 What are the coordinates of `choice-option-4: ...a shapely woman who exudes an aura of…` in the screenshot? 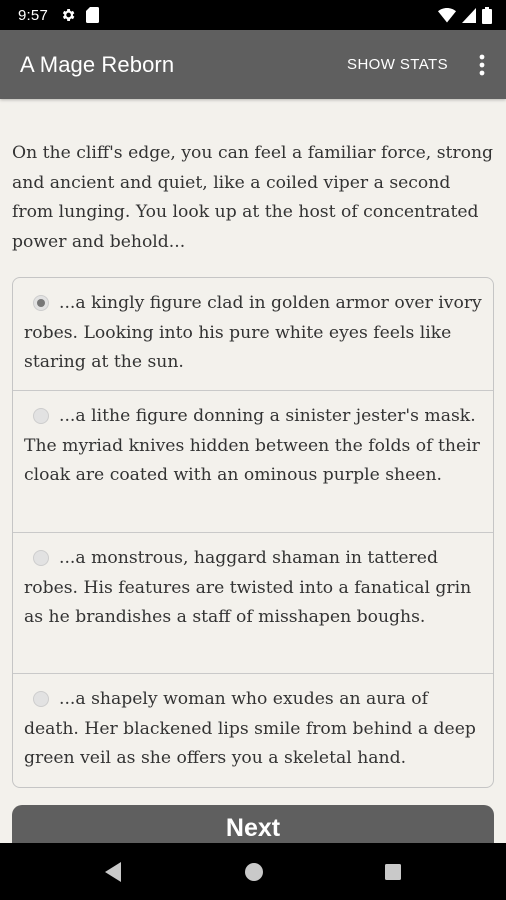 It's located at (253, 730).